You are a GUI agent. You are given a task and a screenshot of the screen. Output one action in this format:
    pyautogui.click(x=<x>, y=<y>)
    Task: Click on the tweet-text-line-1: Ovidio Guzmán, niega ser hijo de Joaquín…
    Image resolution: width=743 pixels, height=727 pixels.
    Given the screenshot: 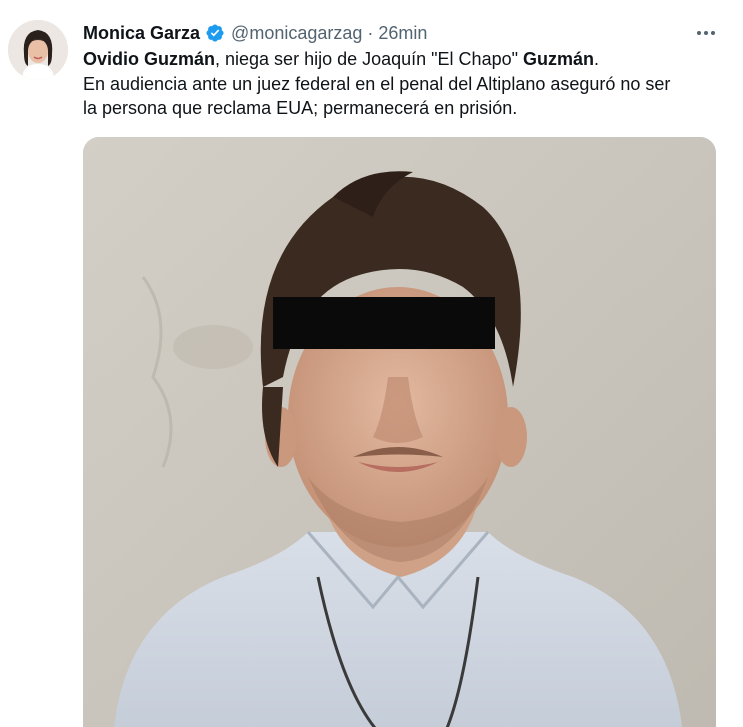 What is the action you would take?
    pyautogui.click(x=403, y=59)
    